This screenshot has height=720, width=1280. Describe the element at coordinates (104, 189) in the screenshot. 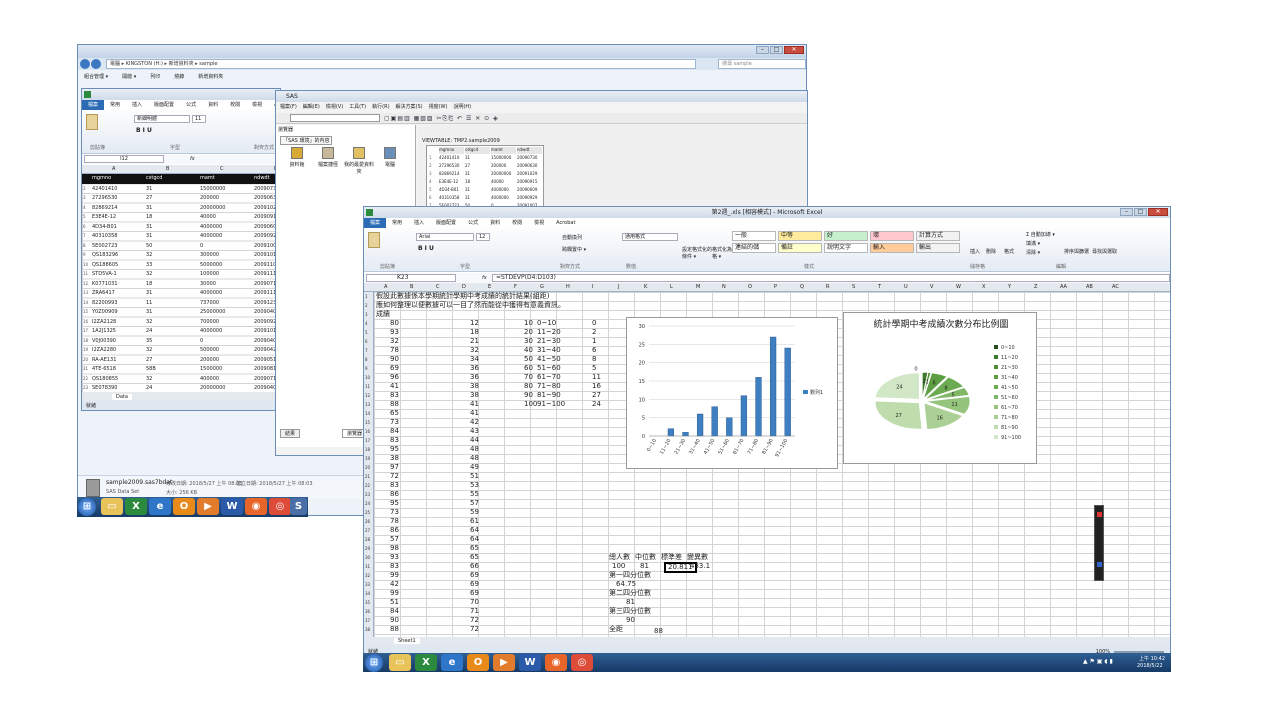

I see `table-cell: 42401410` at that location.